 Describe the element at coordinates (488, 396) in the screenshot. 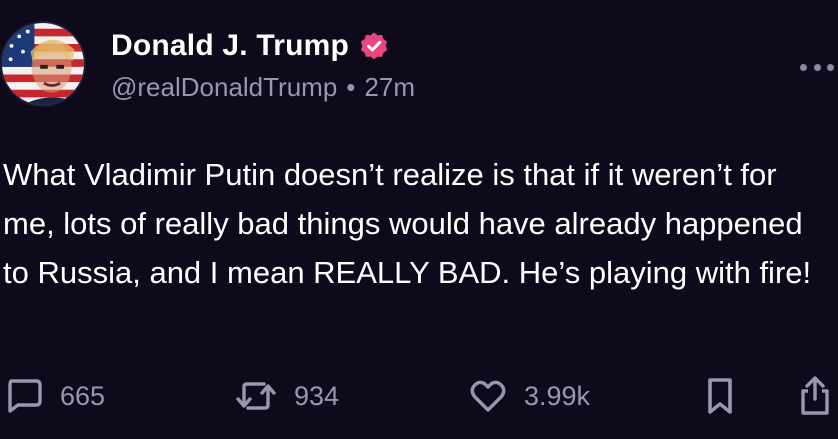

I see `heart-icon` at that location.